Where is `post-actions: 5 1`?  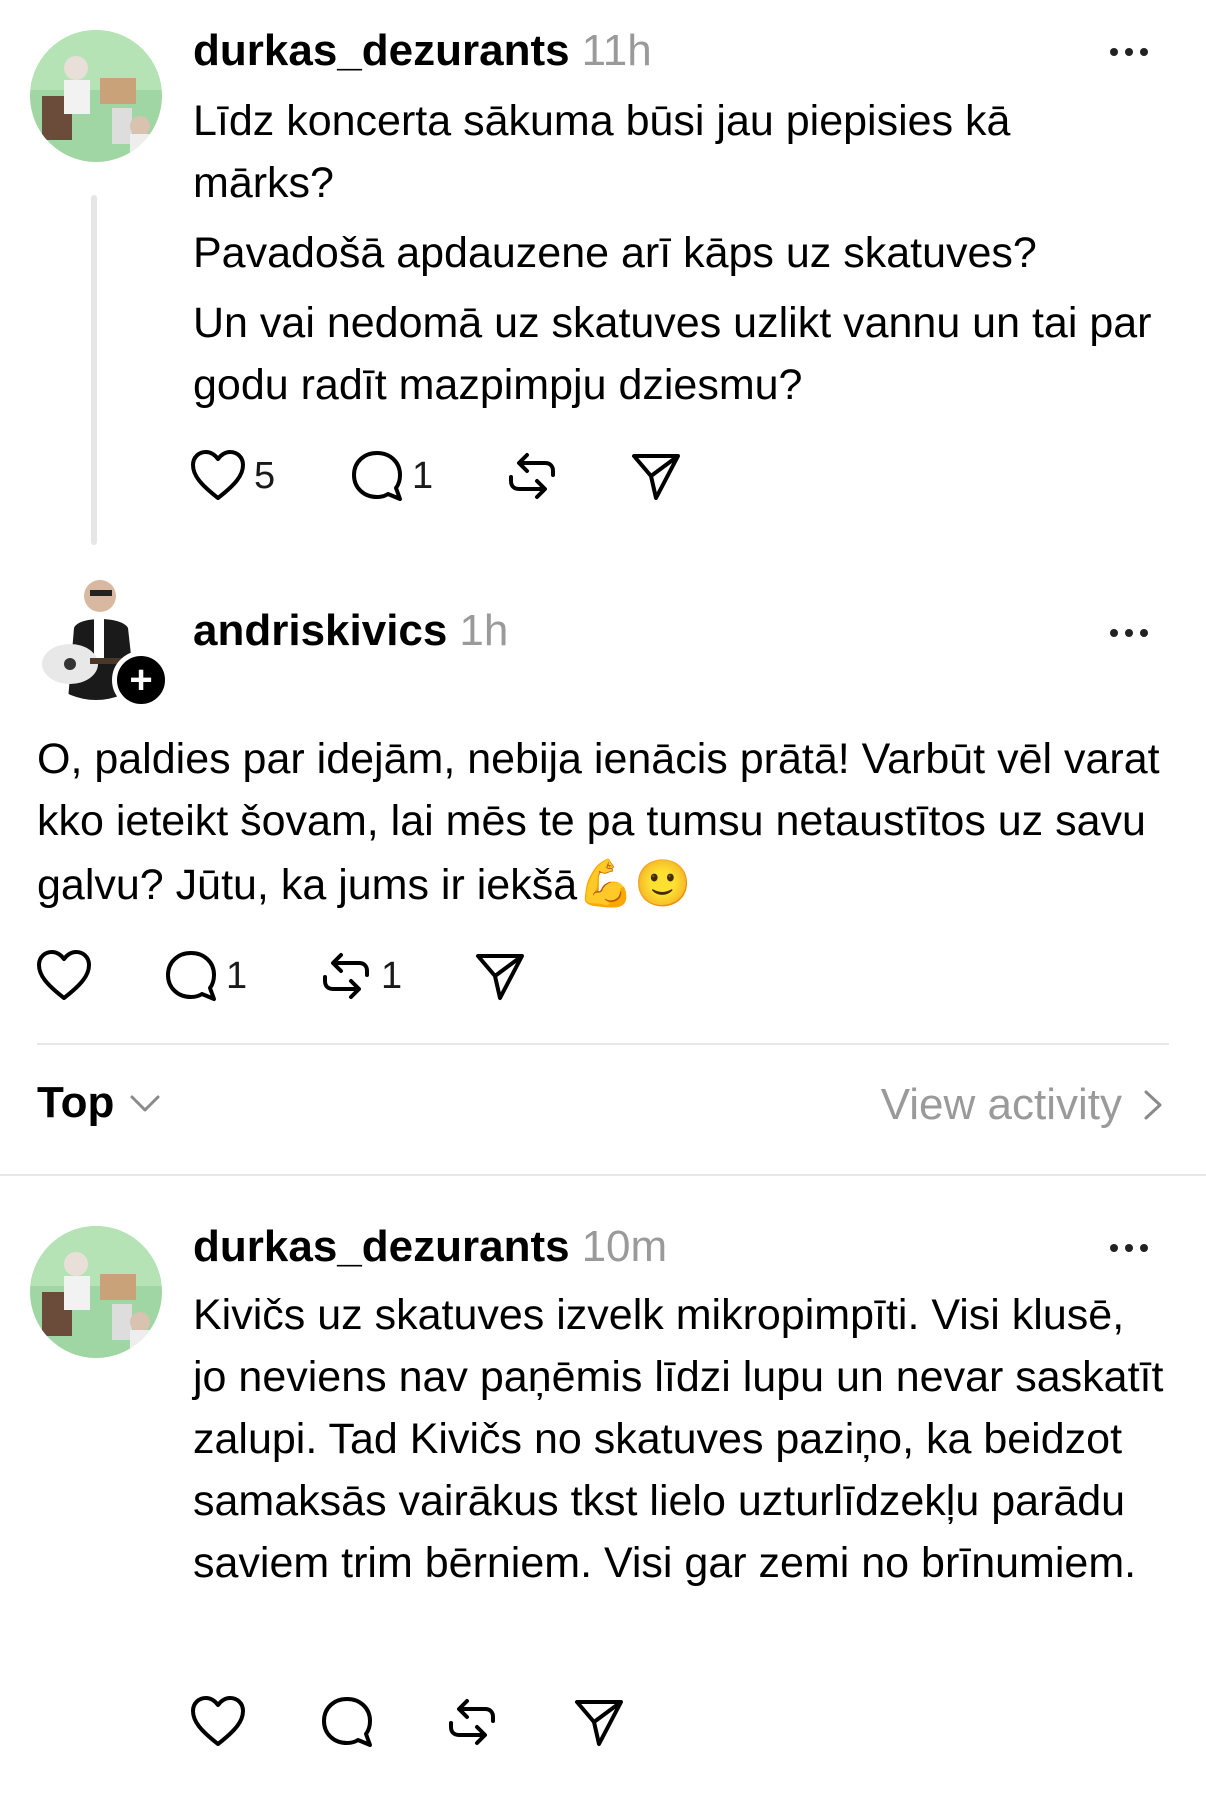 post-actions: 5 1 is located at coordinates (436, 476).